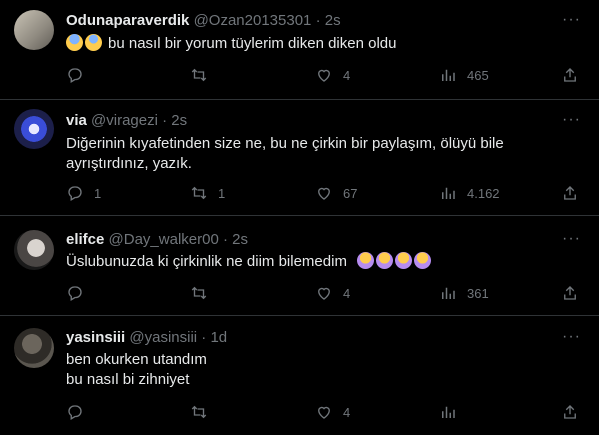 The height and width of the screenshot is (435, 599). What do you see at coordinates (253, 20) in the screenshot?
I see `handle: @Ozan20135301` at bounding box center [253, 20].